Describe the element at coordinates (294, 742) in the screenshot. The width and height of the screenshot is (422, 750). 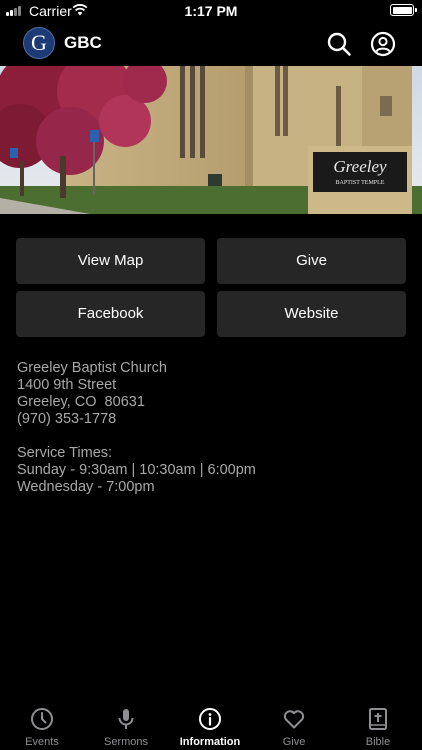
I see `tab-label: Give` at that location.